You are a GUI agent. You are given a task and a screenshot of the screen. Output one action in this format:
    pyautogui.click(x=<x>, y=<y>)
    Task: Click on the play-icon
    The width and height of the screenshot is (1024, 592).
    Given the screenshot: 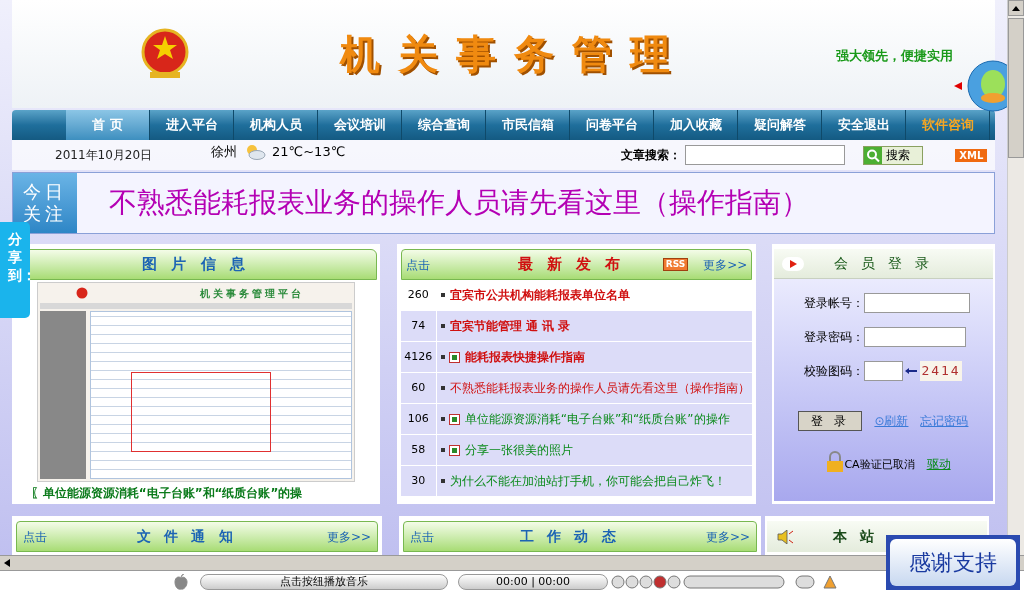 What is the action you would take?
    pyautogui.click(x=793, y=263)
    